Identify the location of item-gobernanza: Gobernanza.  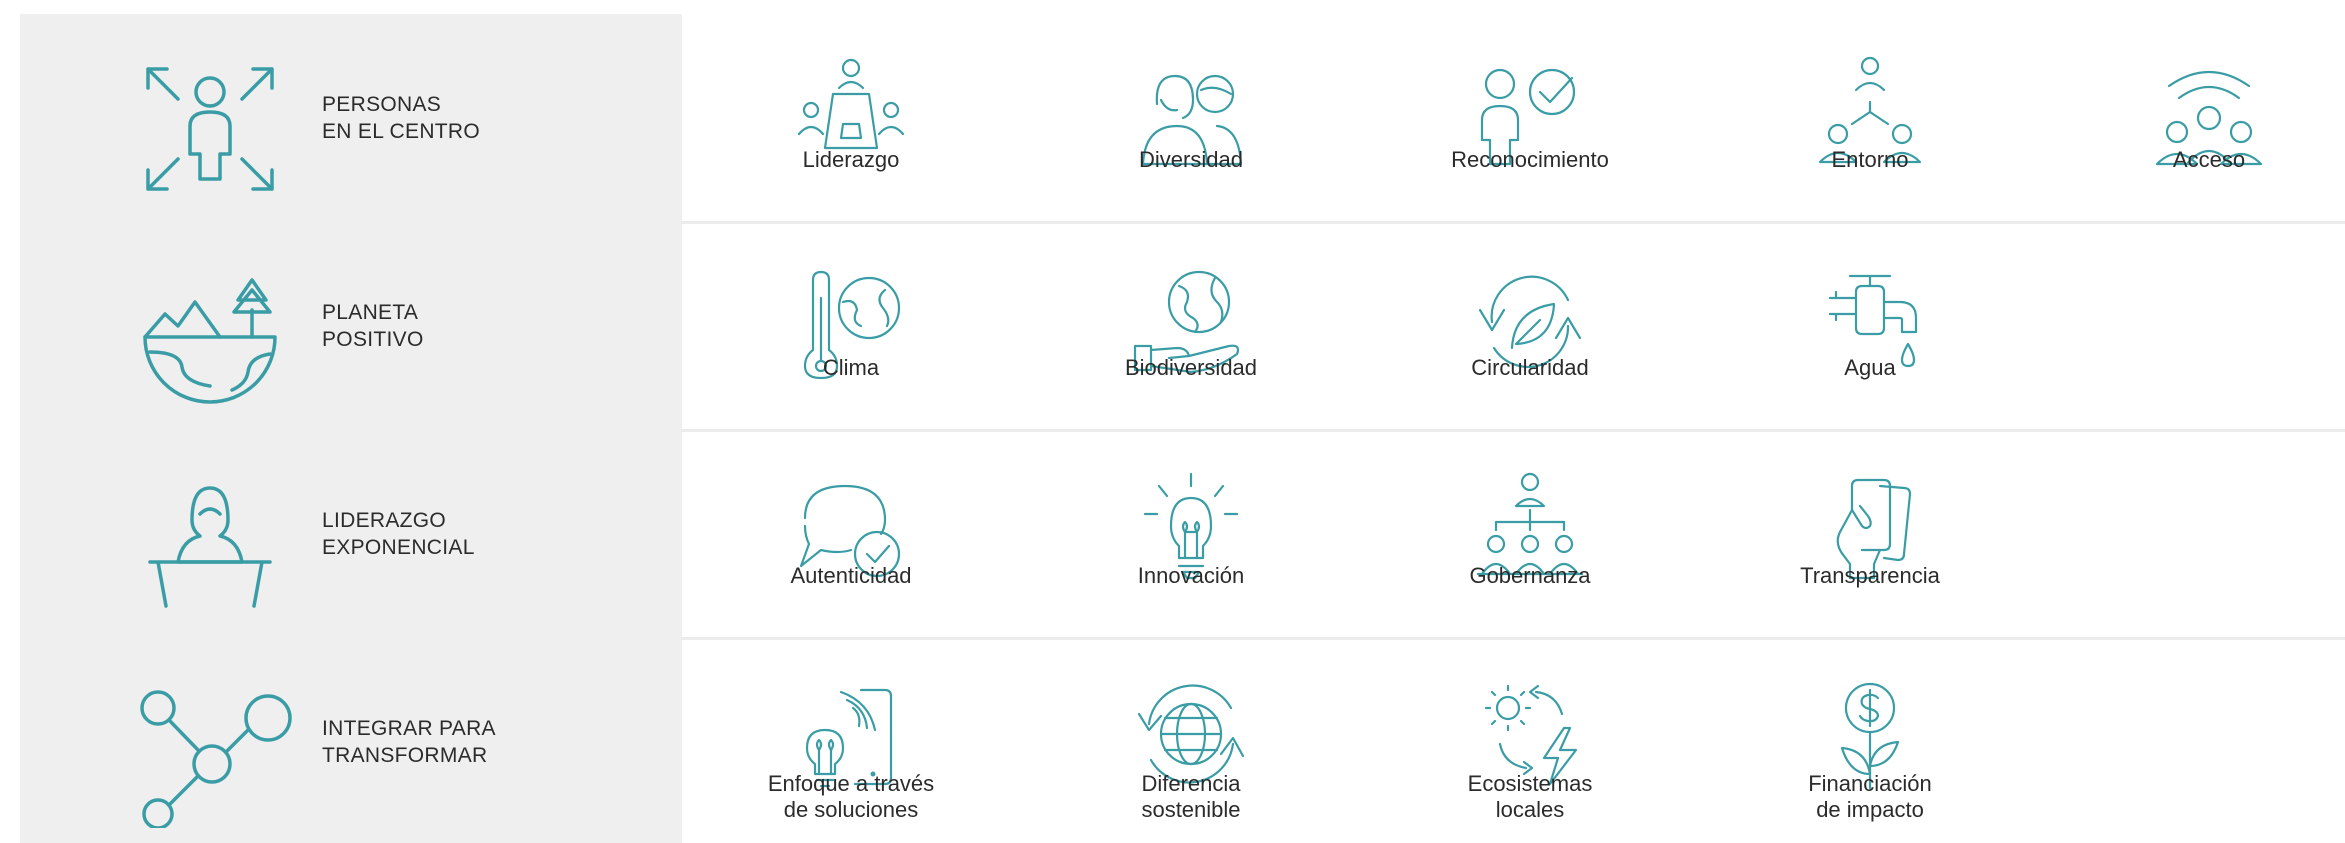
(1530, 534).